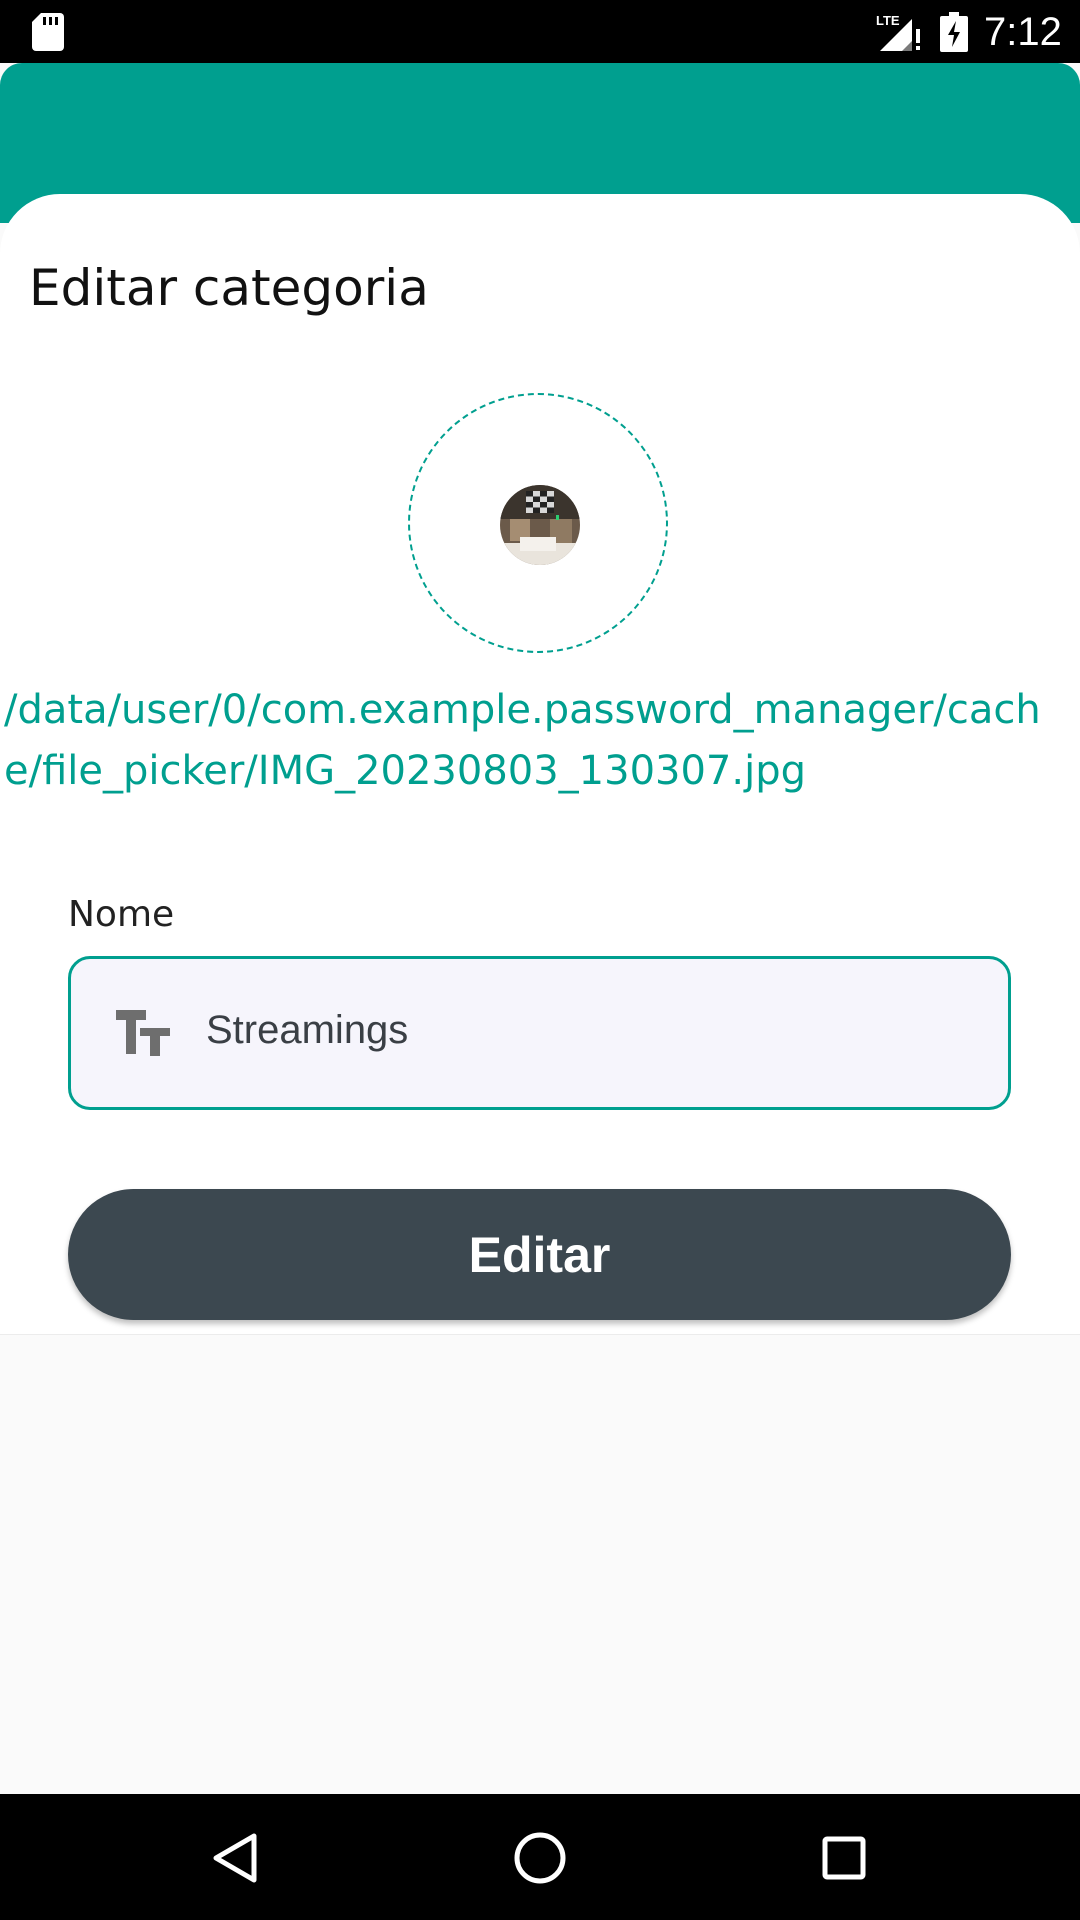  I want to click on battery-charging-icon, so click(954, 32).